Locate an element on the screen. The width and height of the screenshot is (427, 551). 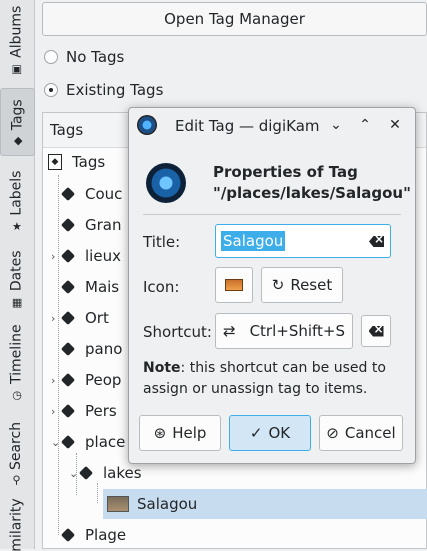
tree-item-places: ⌄ place is located at coordinates (88, 442).